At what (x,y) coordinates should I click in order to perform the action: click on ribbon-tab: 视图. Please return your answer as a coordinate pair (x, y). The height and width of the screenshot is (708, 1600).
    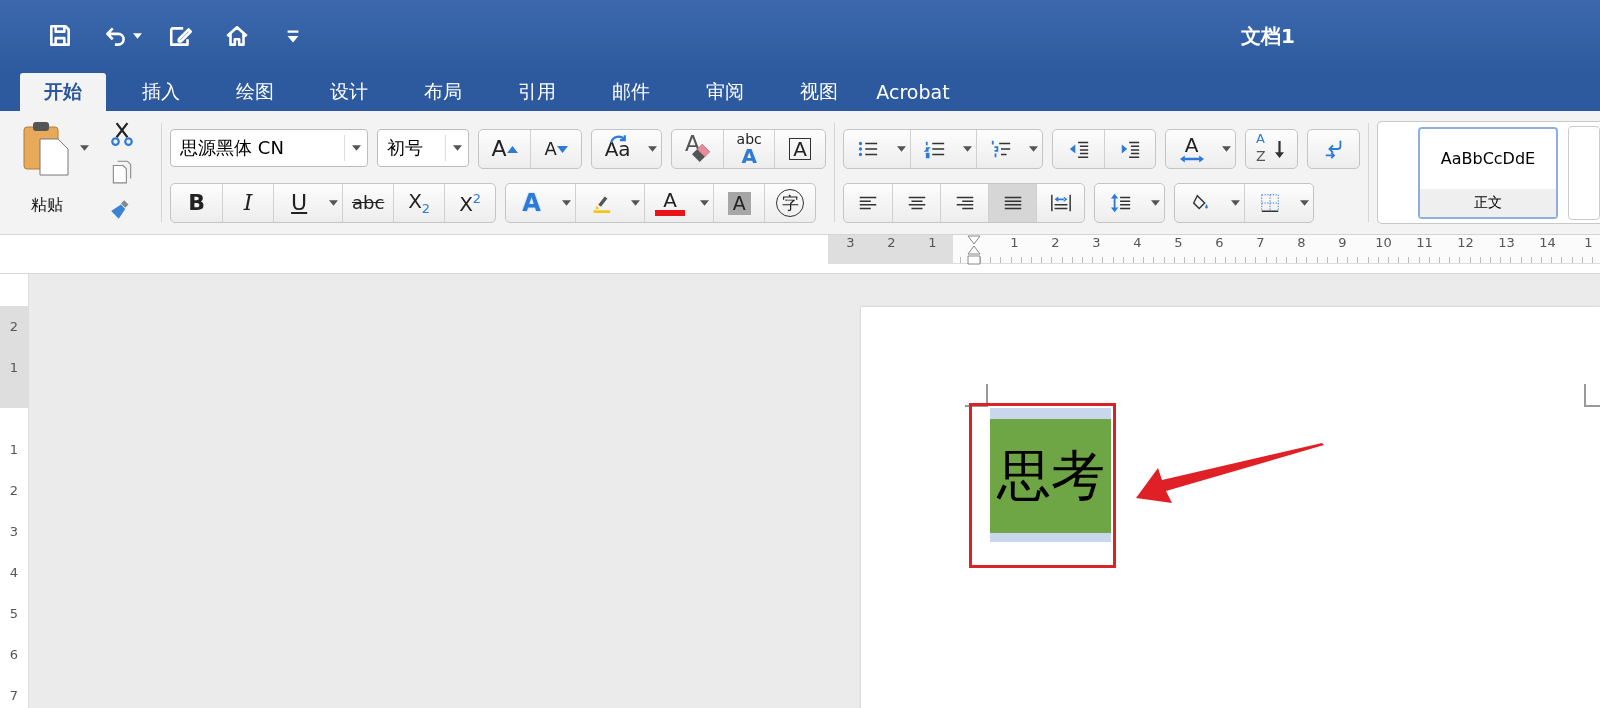
    Looking at the image, I should click on (819, 92).